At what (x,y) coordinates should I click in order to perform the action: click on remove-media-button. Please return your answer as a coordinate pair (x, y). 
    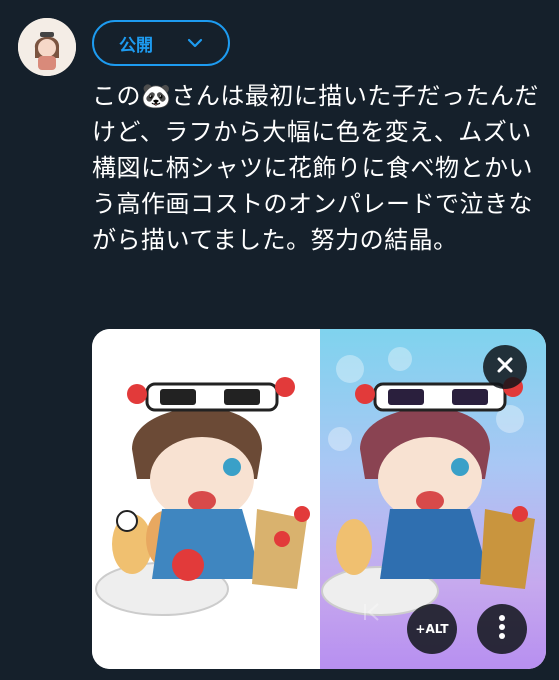
    Looking at the image, I should click on (505, 367).